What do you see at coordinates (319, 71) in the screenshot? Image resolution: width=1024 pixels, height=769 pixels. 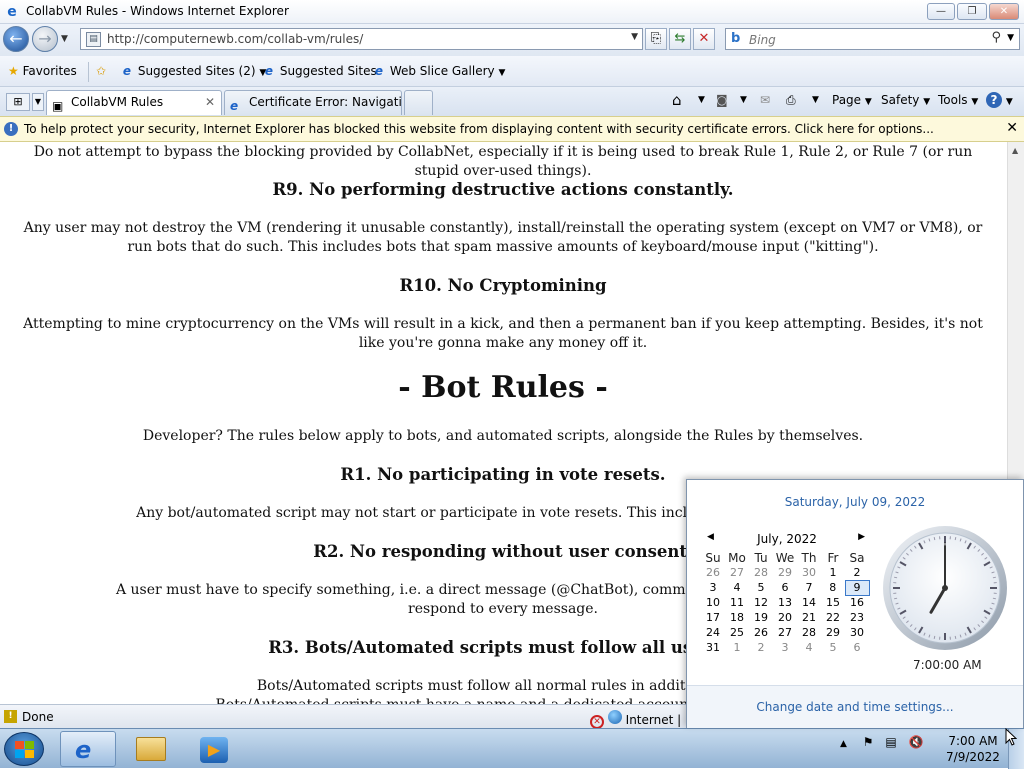 I see `suggested-sites: e Suggested Sites` at bounding box center [319, 71].